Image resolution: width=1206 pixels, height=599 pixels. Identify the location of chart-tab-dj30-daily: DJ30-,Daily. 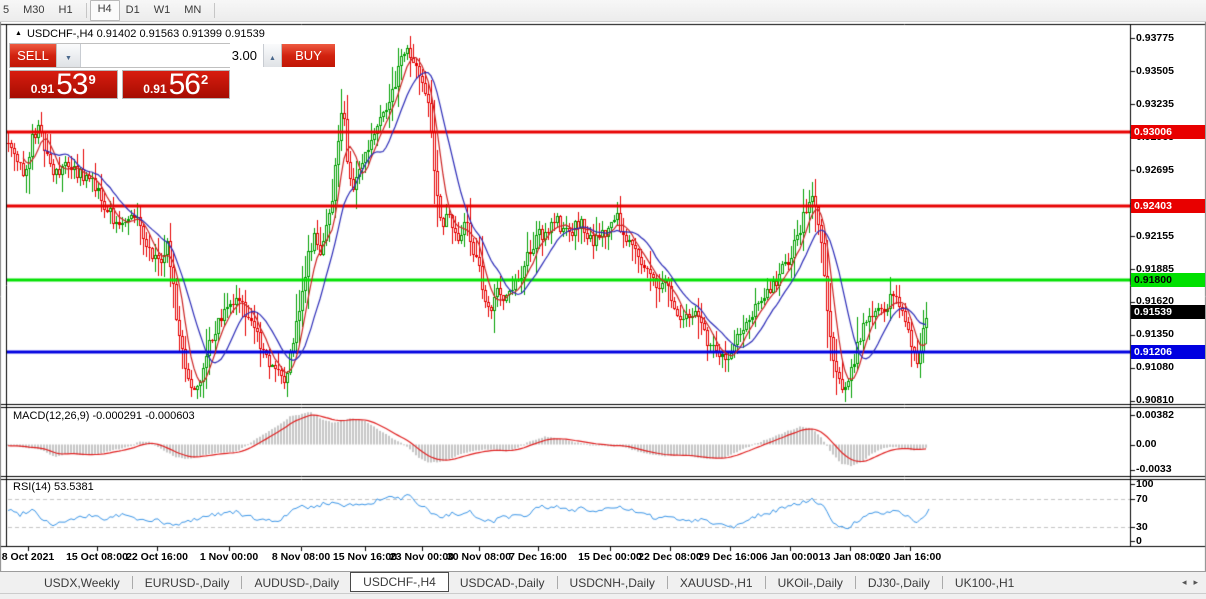
(899, 583).